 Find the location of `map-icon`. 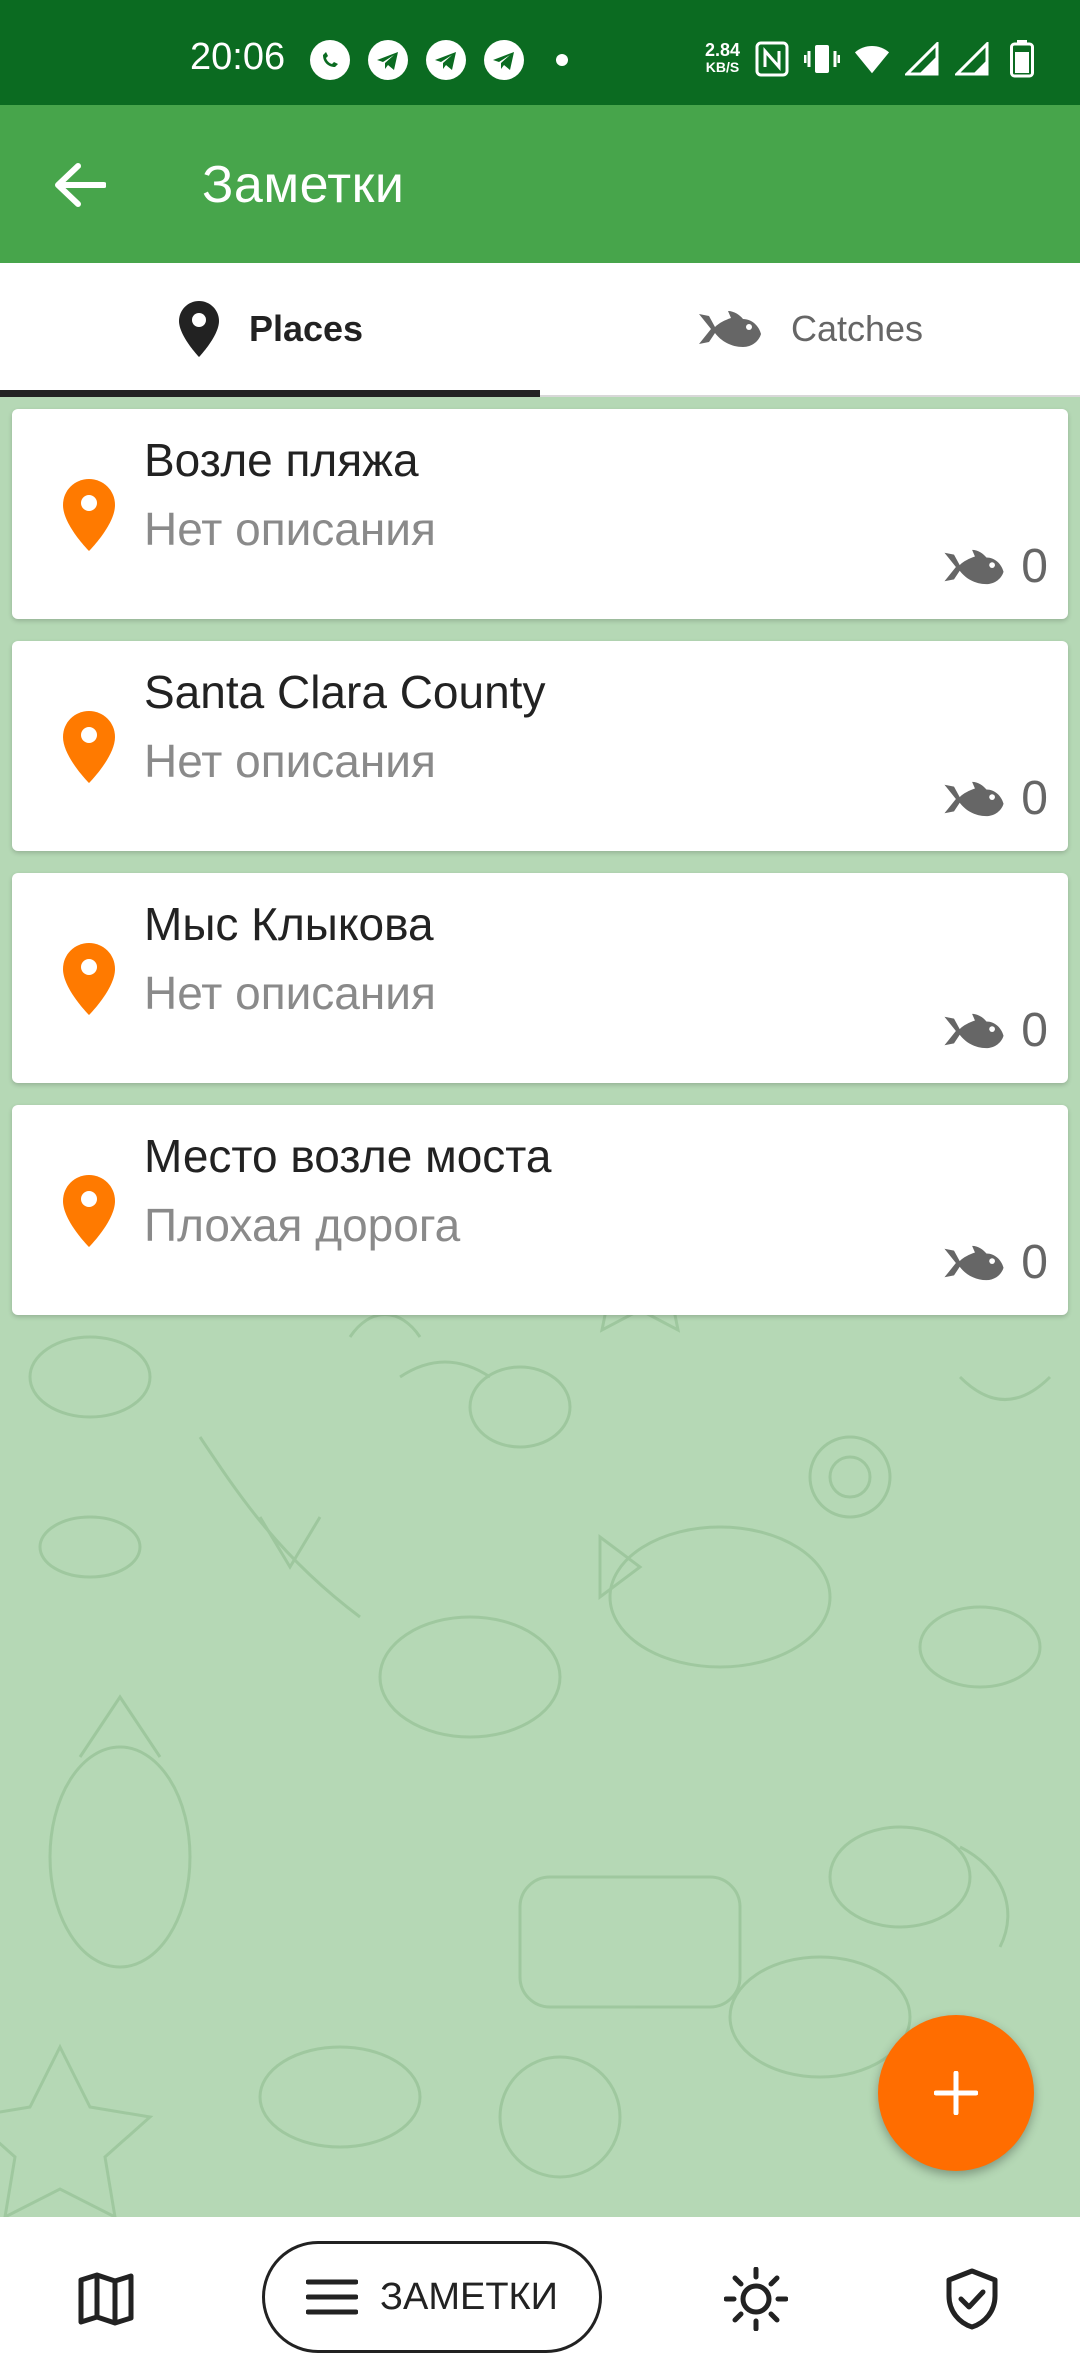

map-icon is located at coordinates (106, 2299).